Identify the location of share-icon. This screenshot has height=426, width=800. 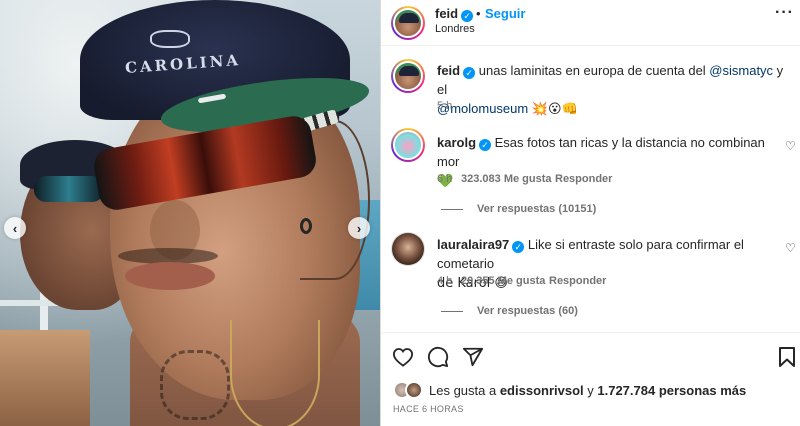
(473, 357).